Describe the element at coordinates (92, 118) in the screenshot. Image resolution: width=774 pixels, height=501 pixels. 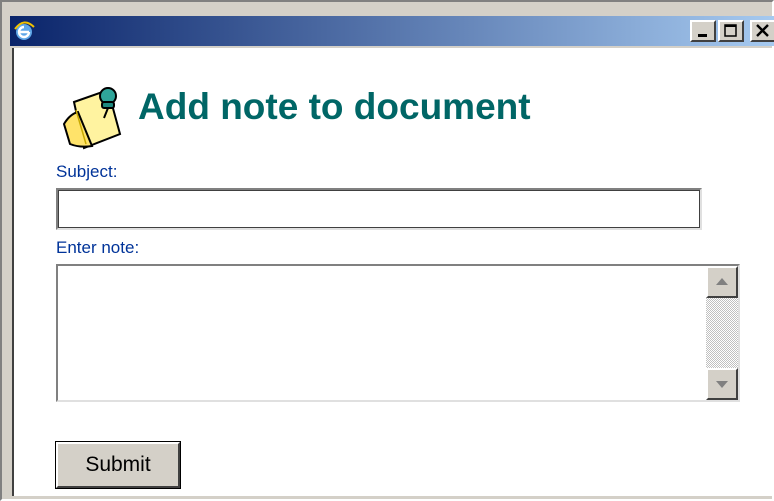
I see `note-pin-icon` at that location.